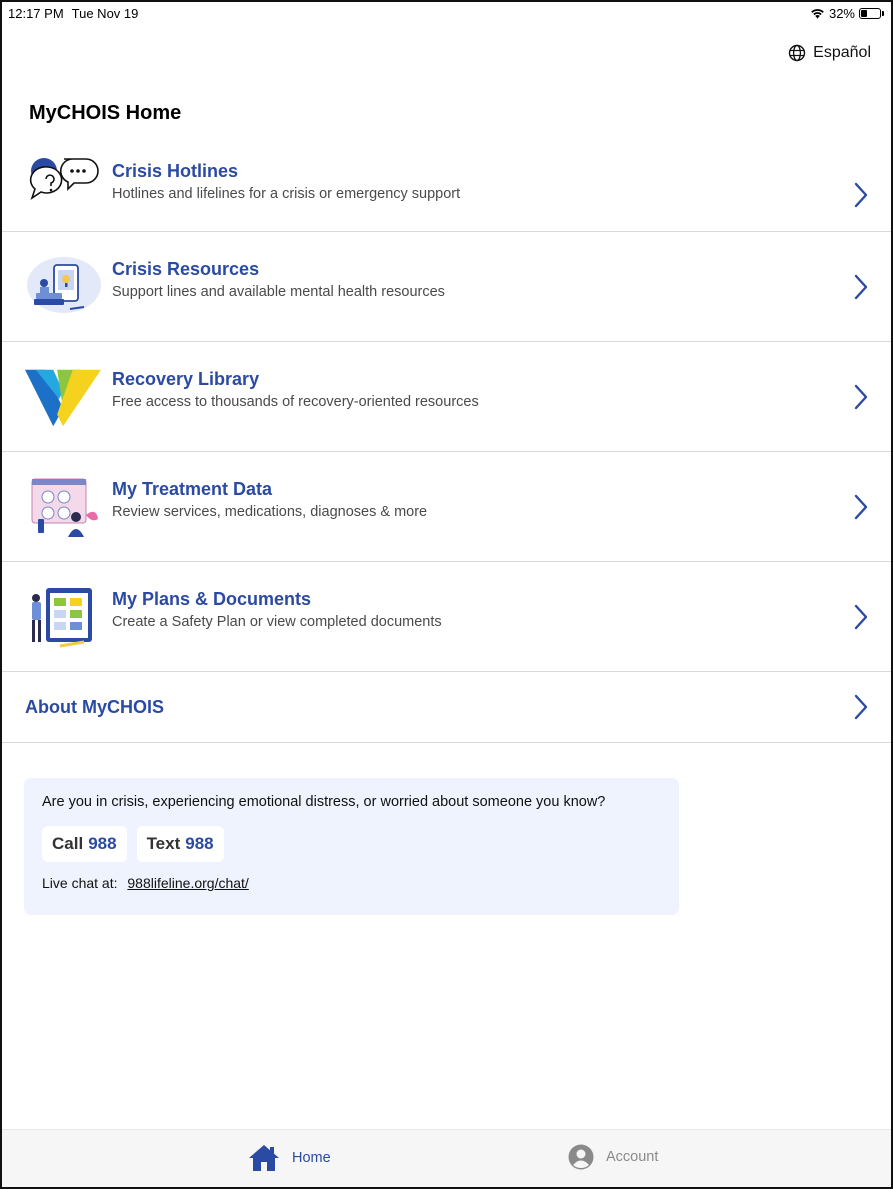  I want to click on call-988-button: Call 988, so click(84, 844).